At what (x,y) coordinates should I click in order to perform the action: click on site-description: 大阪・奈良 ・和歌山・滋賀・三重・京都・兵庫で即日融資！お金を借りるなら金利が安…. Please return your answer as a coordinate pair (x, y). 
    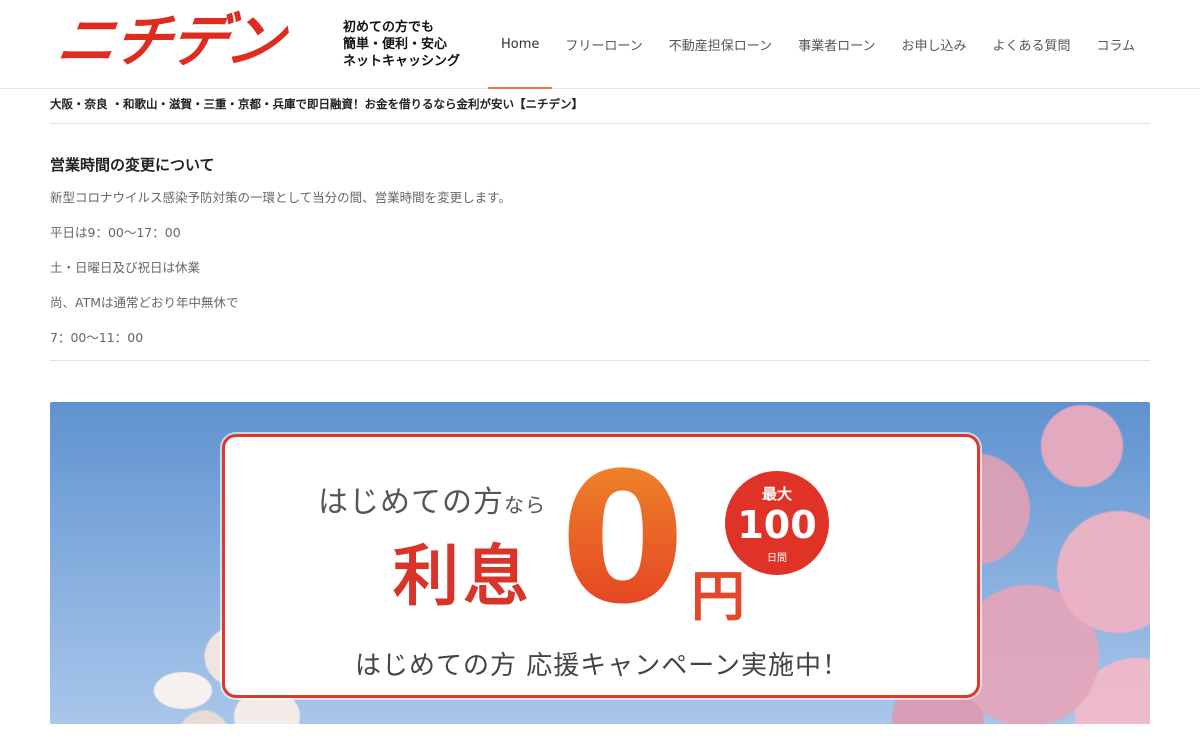
    Looking at the image, I should click on (600, 110).